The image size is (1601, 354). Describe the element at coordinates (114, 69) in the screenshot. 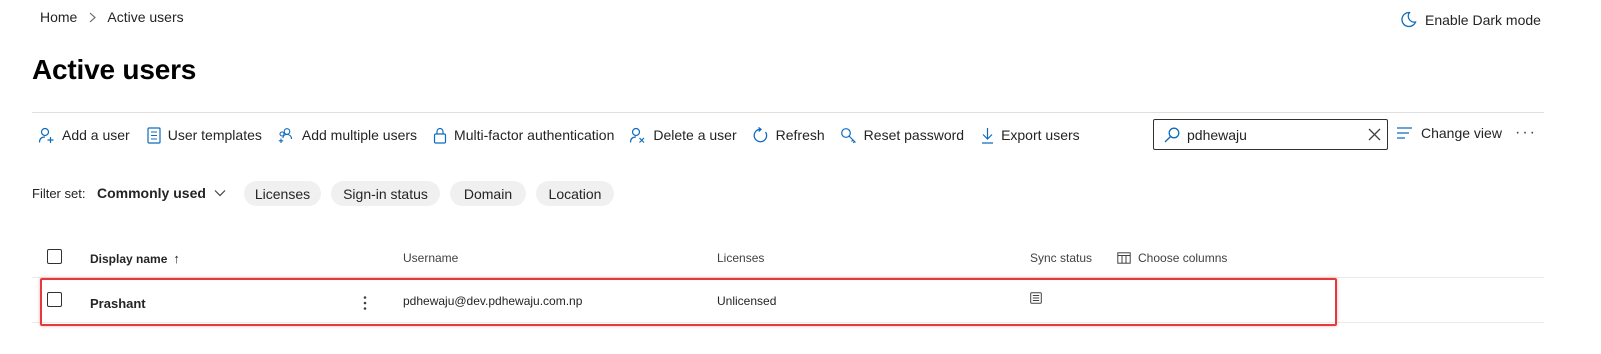

I see `page-title: Active users` at that location.